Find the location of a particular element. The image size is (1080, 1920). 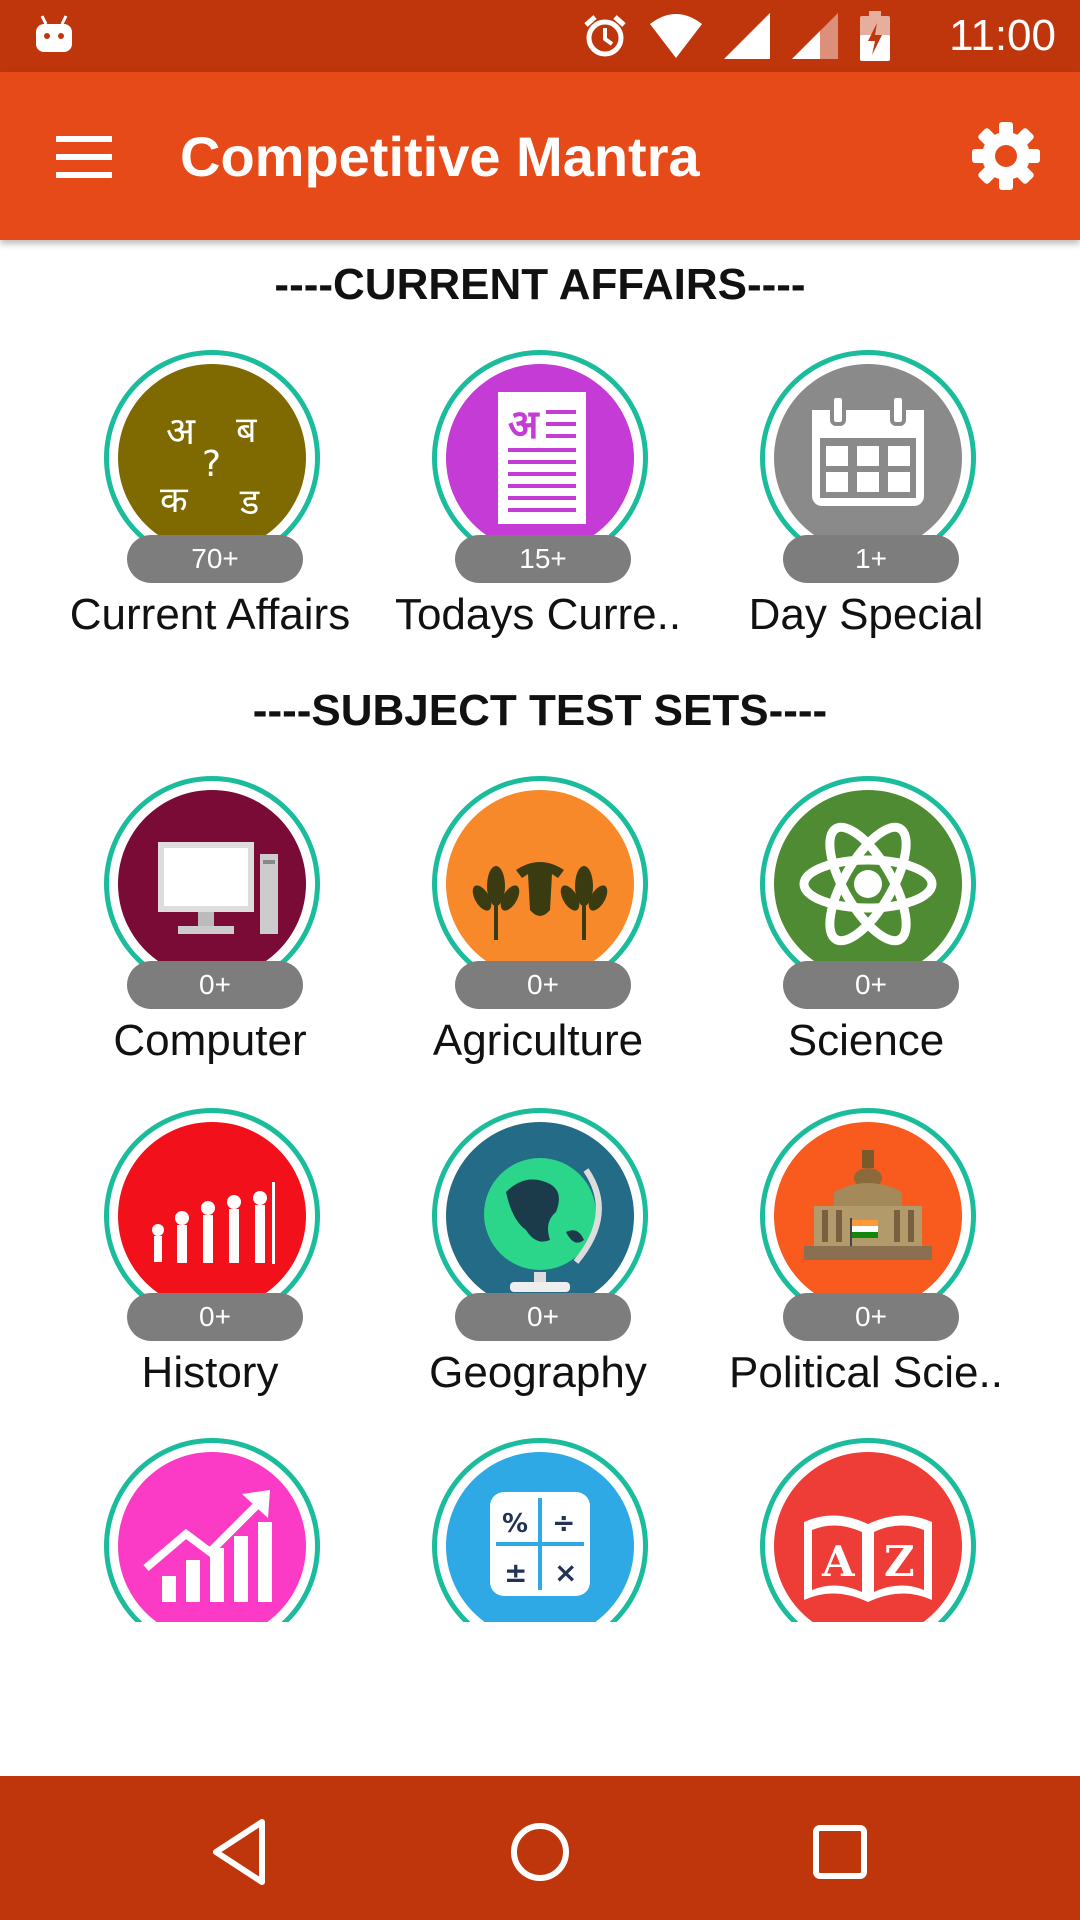

page-title: Competitive Mantra is located at coordinates (440, 156).